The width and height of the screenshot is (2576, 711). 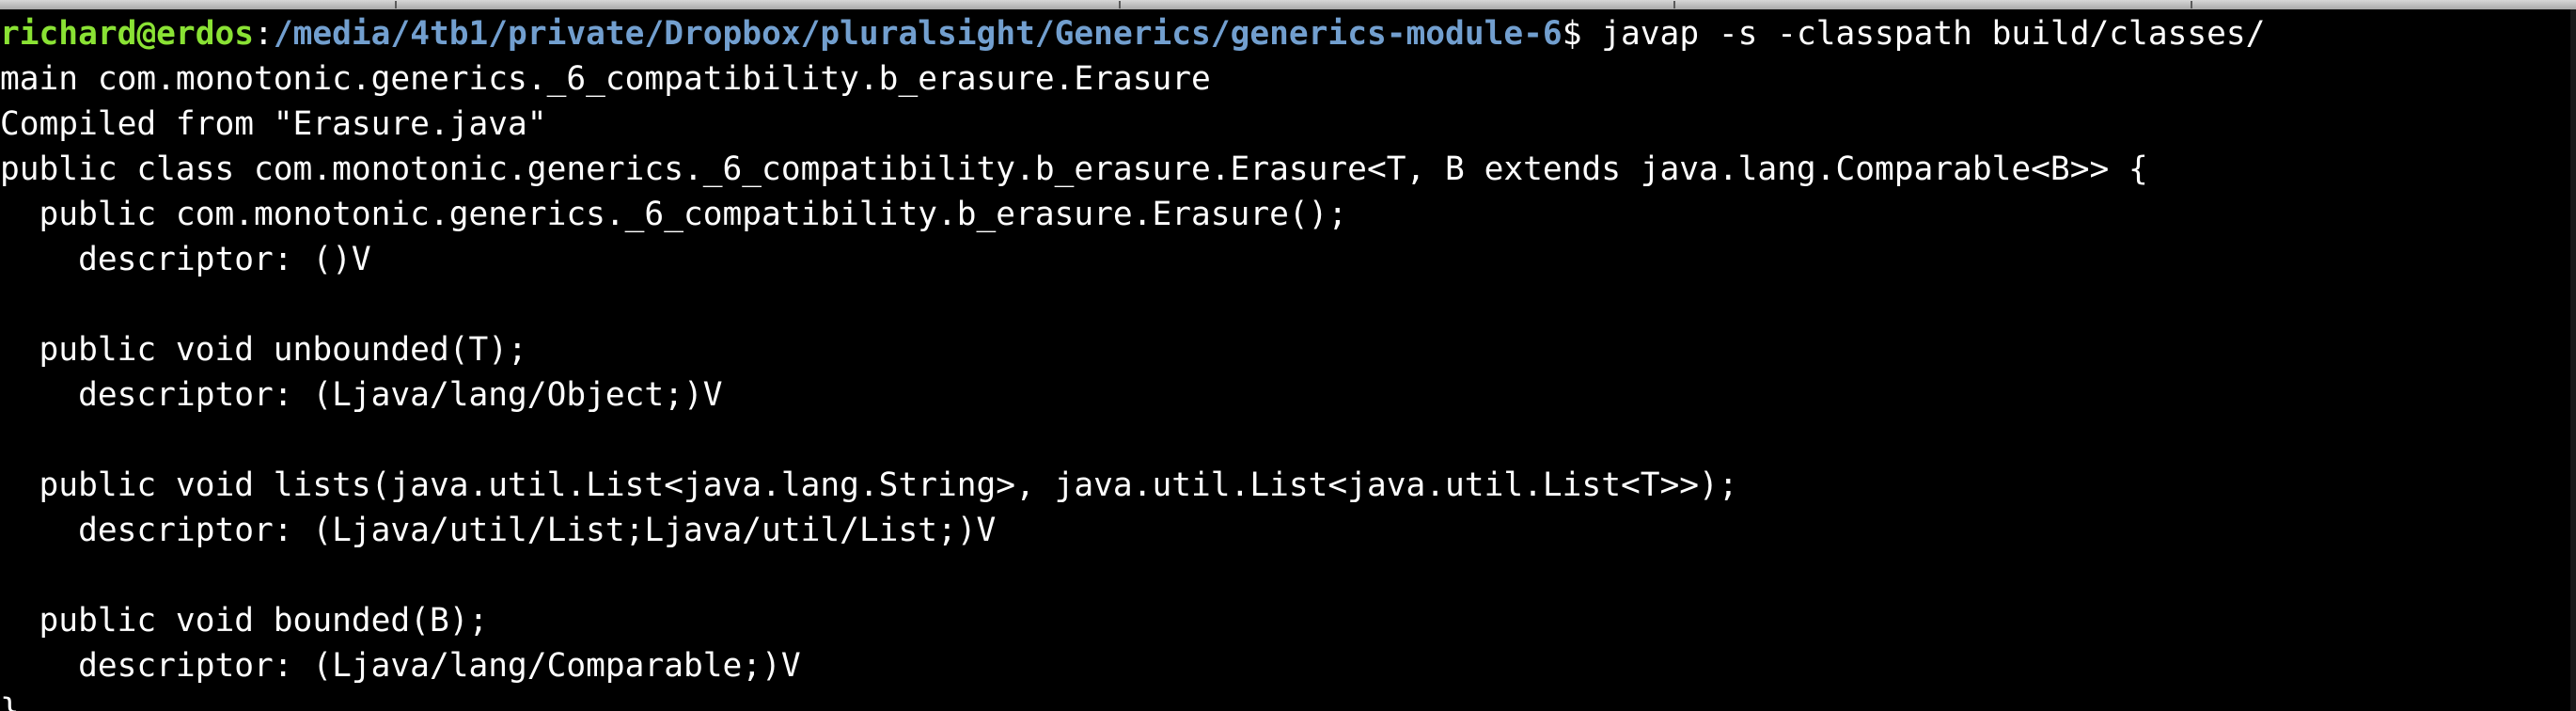 I want to click on window-top-bar, so click(x=1288, y=4).